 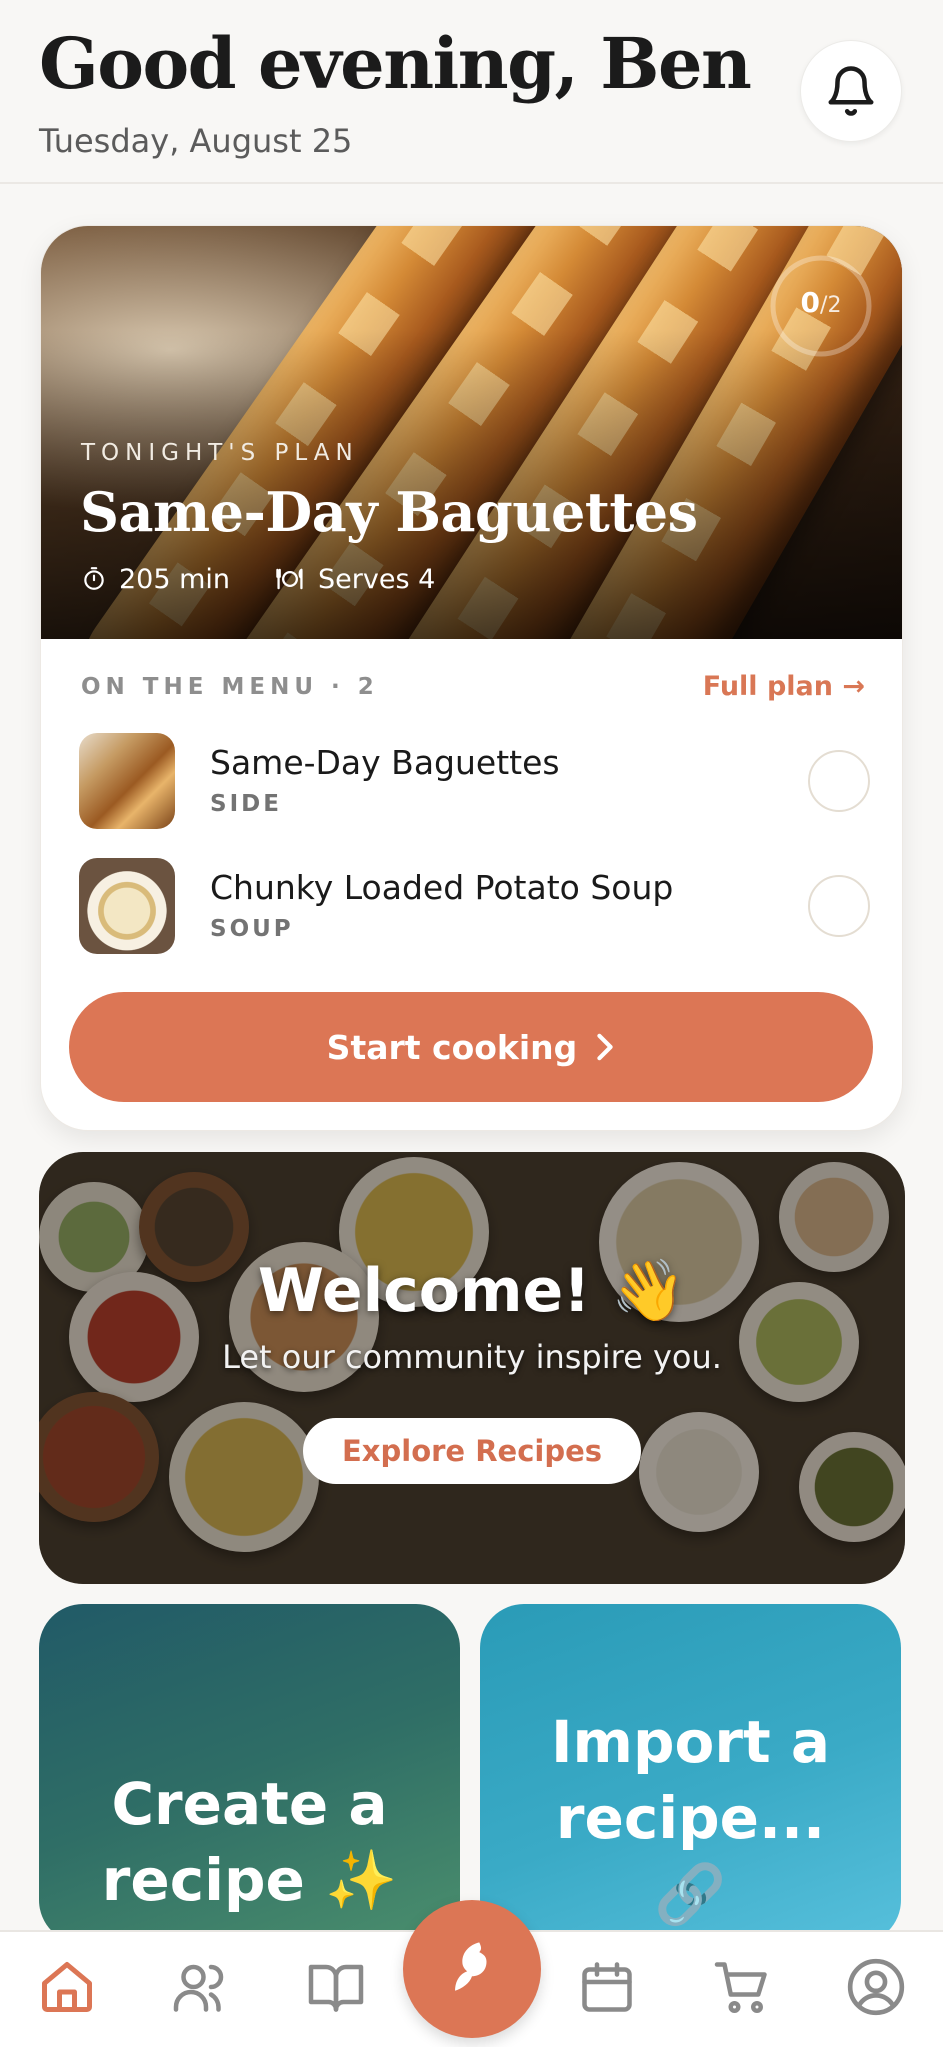 I want to click on nav-cart, so click(x=742, y=1987).